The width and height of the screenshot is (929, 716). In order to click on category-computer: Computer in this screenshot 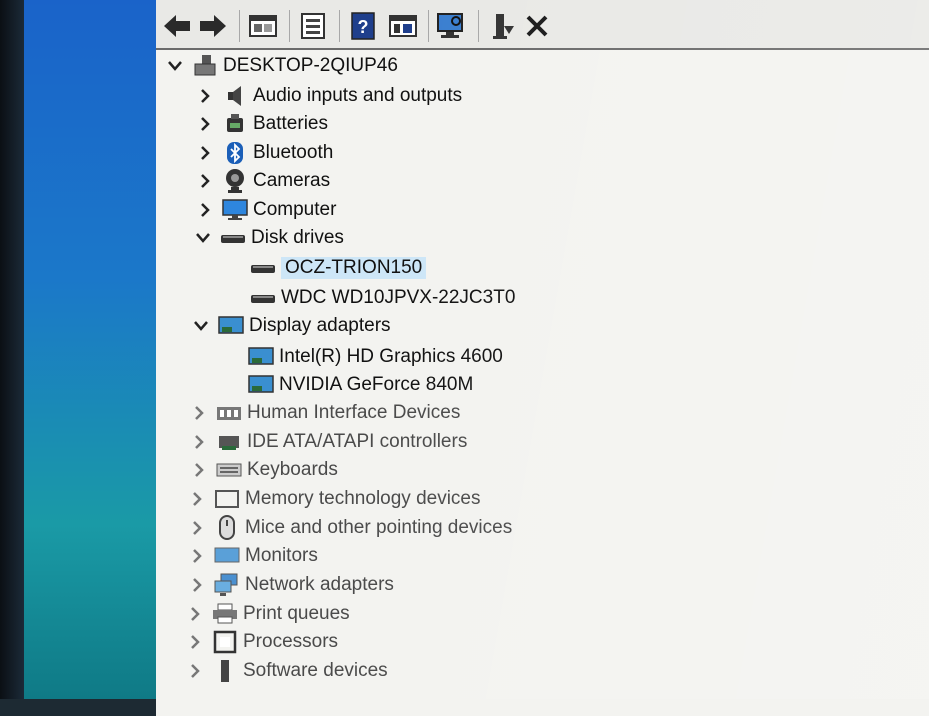, I will do `click(266, 210)`.